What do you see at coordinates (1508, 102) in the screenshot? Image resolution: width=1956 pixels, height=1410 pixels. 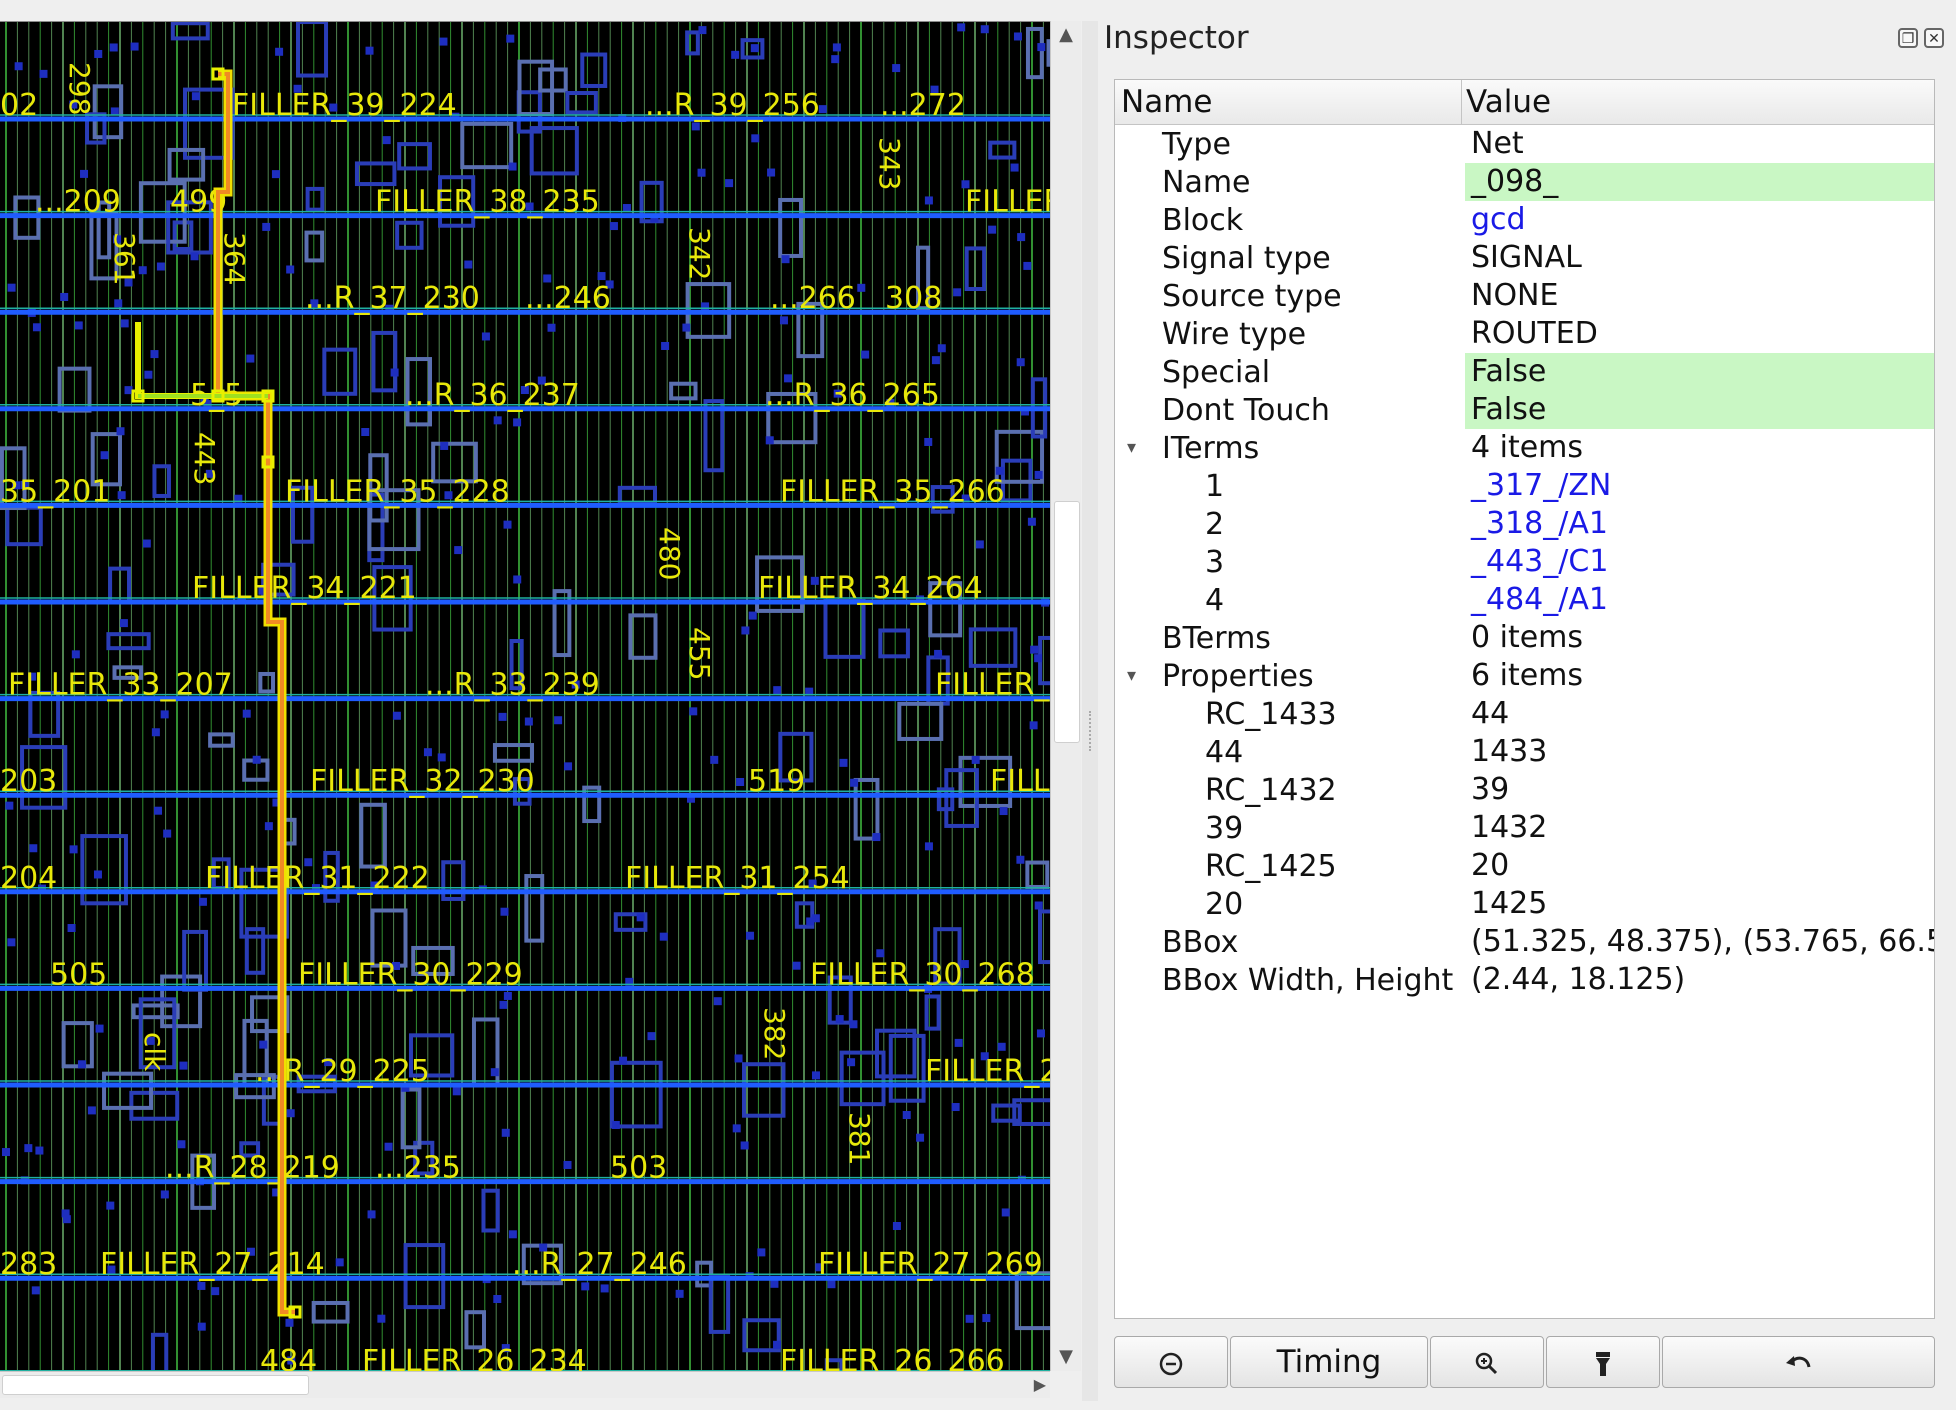 I see `column-header-value: Value` at bounding box center [1508, 102].